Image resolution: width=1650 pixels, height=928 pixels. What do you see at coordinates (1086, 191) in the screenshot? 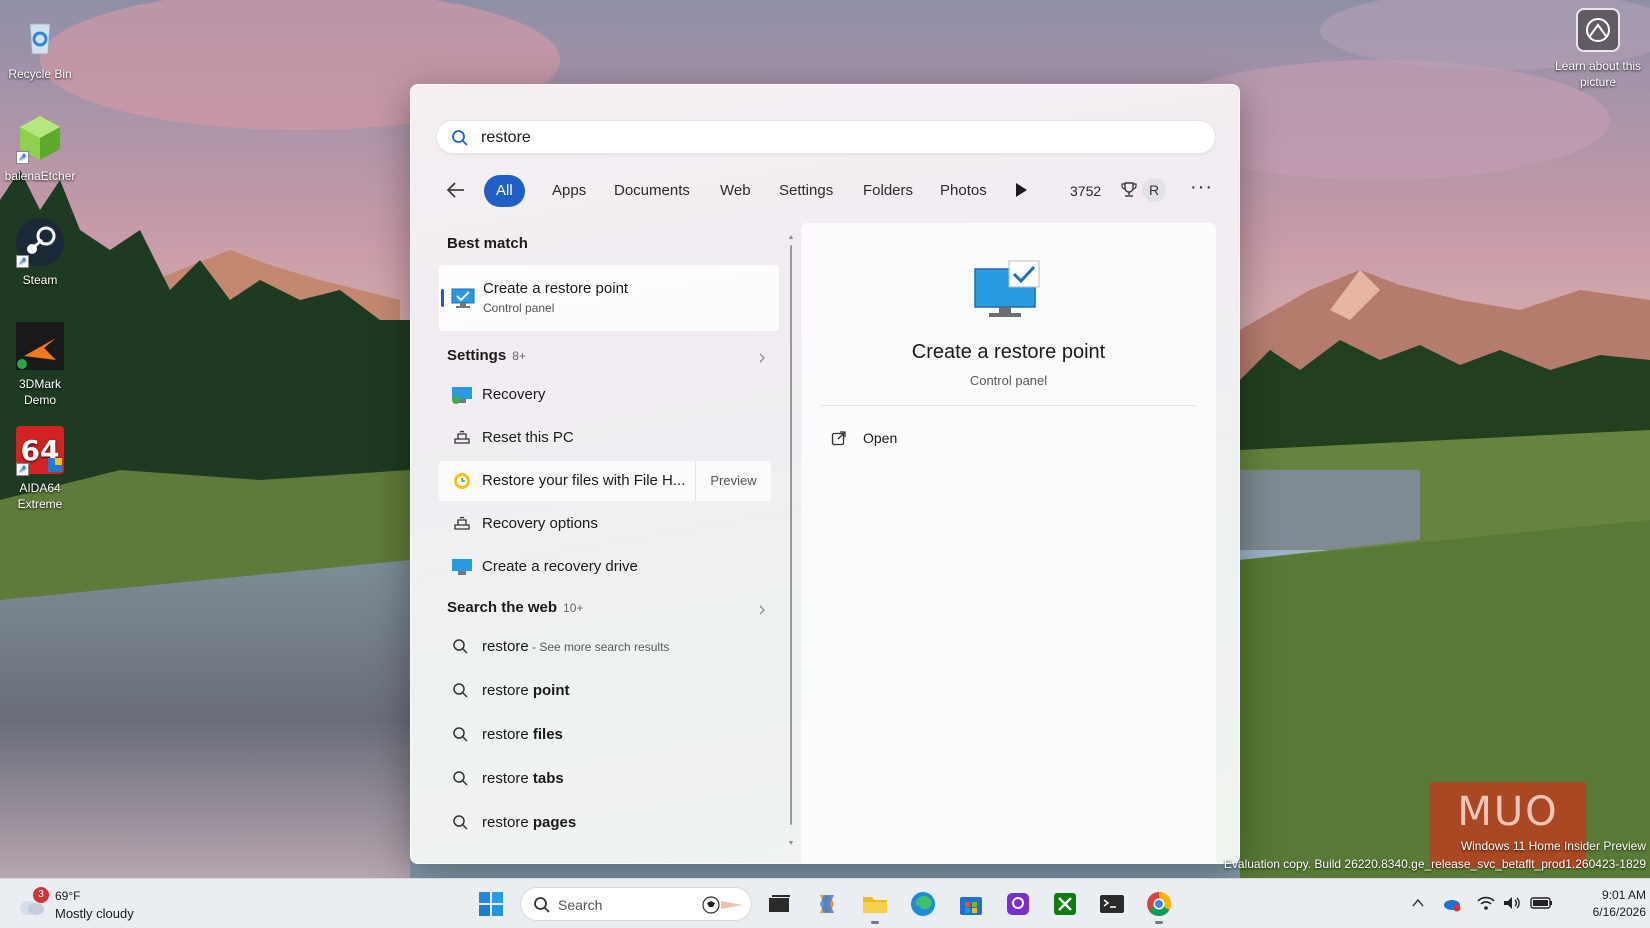
I see `rewards-points: 3752` at bounding box center [1086, 191].